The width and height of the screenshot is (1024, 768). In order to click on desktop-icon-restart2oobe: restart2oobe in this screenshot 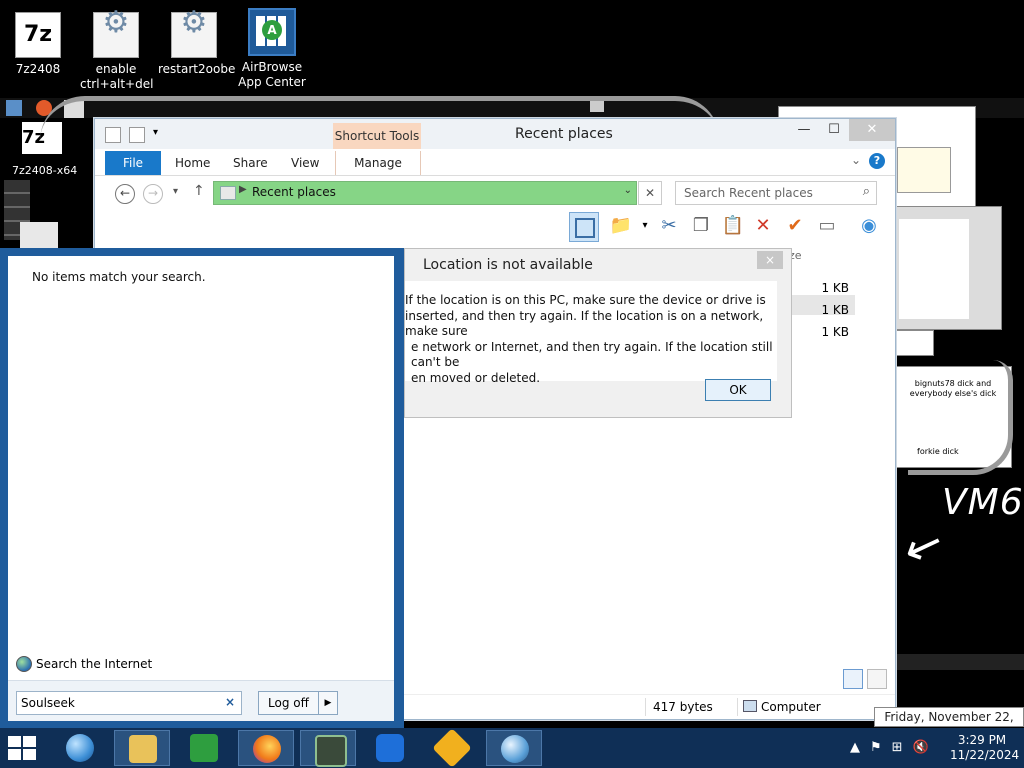, I will do `click(197, 44)`.